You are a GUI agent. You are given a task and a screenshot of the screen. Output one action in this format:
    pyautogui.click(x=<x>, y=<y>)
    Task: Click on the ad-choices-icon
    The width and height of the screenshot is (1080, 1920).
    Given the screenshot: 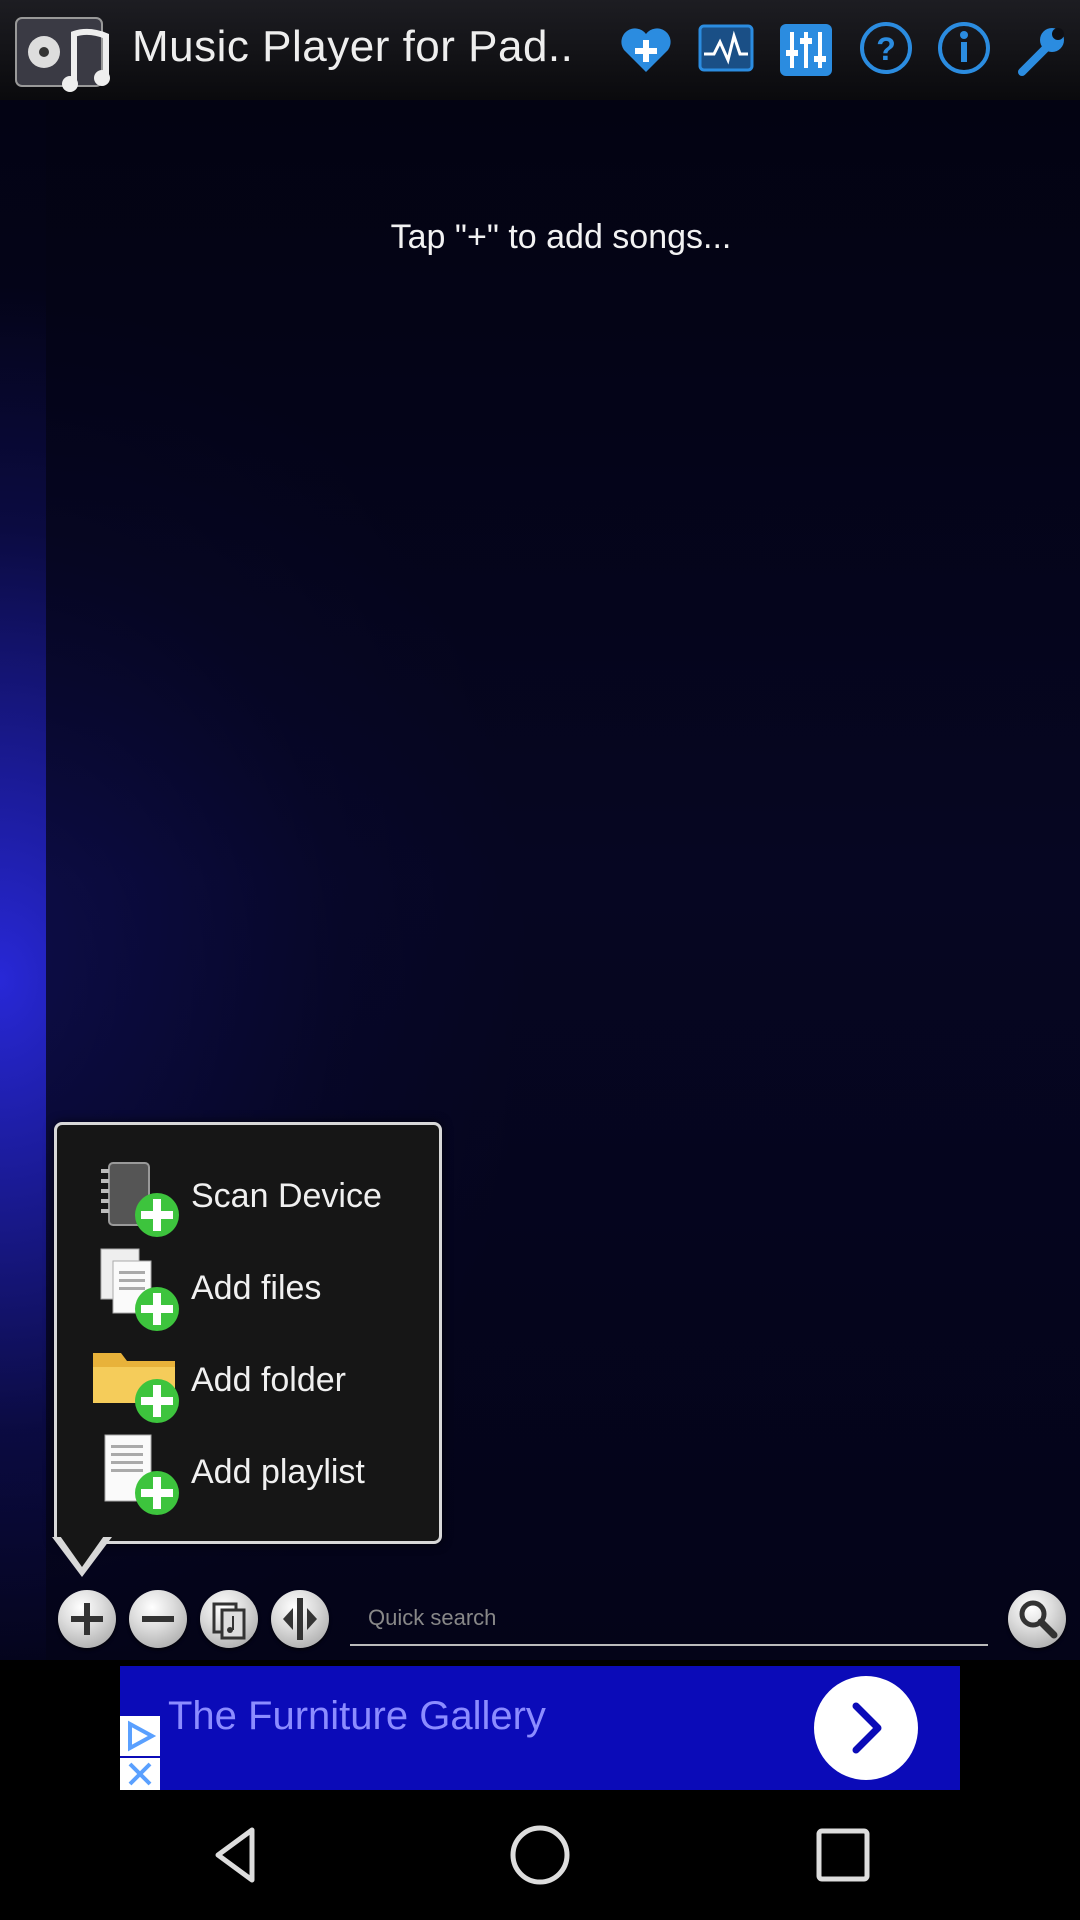 What is the action you would take?
    pyautogui.click(x=140, y=1736)
    